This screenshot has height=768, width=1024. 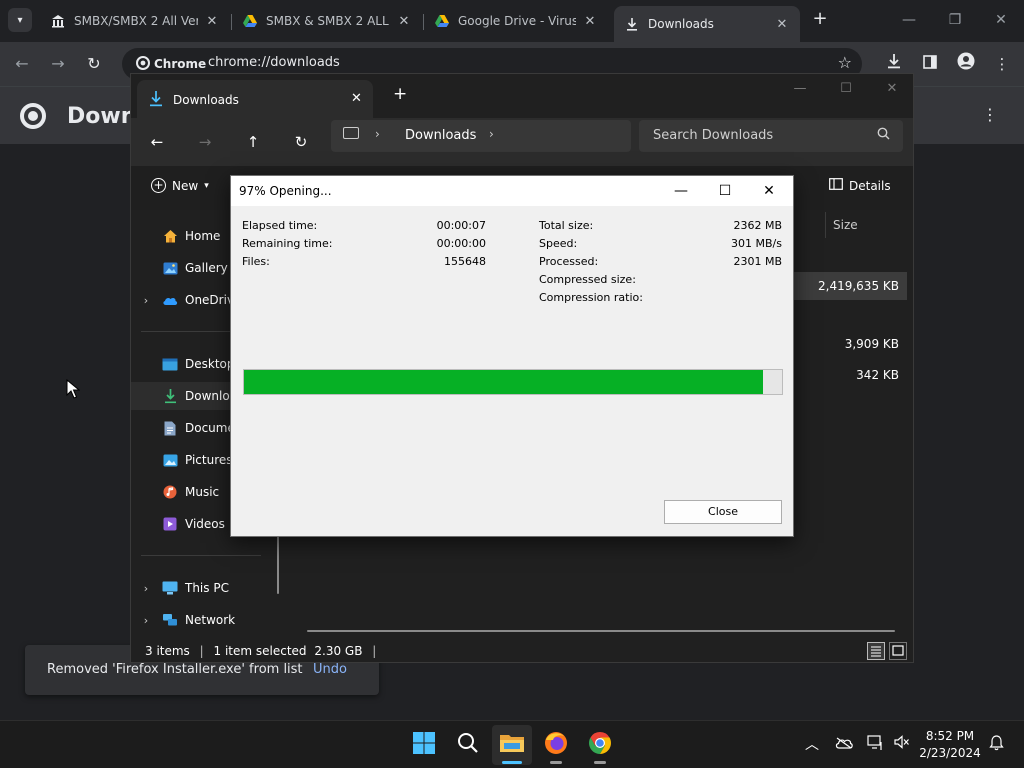 What do you see at coordinates (950, 745) in the screenshot?
I see `system-clock: 8:52 PM 2/23/2024` at bounding box center [950, 745].